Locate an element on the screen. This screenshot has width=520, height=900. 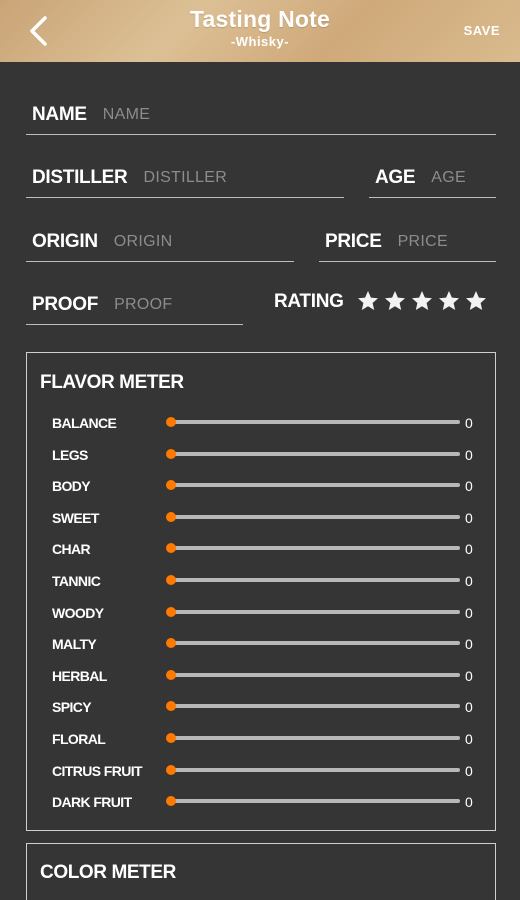
flavor-row: FLORAL 0 is located at coordinates (262, 739).